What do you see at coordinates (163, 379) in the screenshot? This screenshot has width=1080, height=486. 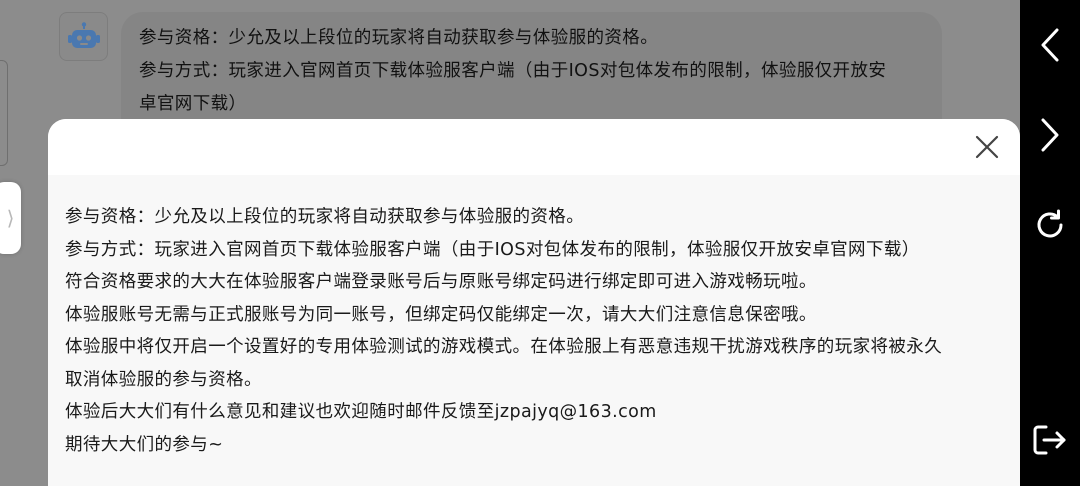 I see `modal-line: 取消体验服的参与资格。` at bounding box center [163, 379].